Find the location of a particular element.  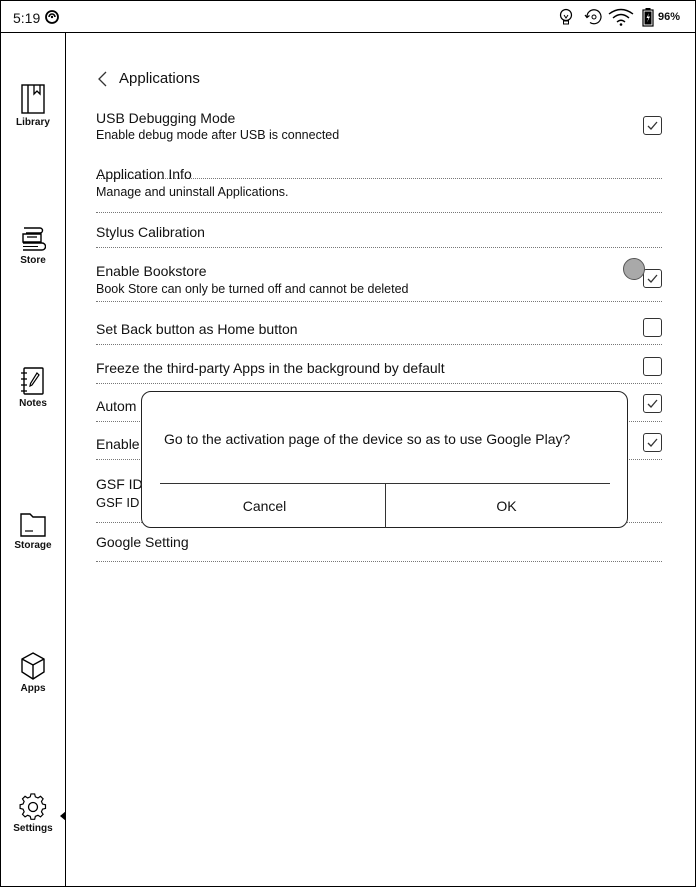

sidebar-item-notes: Notes is located at coordinates (33, 396).